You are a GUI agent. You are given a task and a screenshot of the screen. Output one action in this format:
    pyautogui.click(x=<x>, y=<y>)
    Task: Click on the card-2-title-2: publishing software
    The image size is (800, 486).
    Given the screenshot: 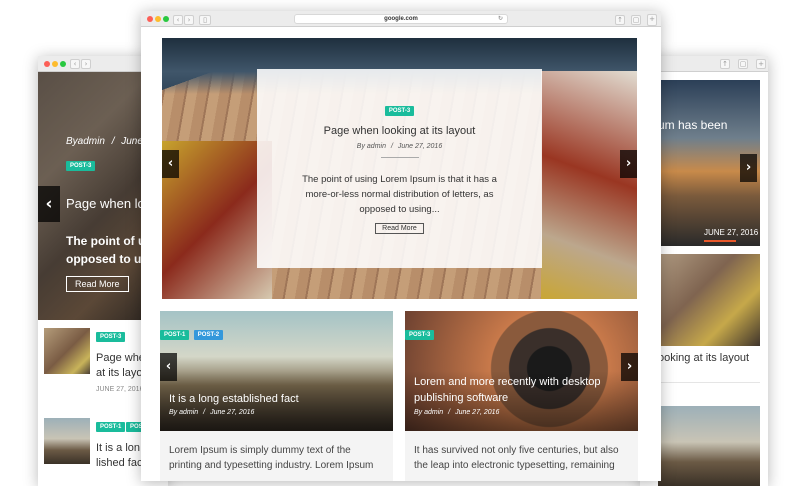 What is the action you would take?
    pyautogui.click(x=461, y=398)
    